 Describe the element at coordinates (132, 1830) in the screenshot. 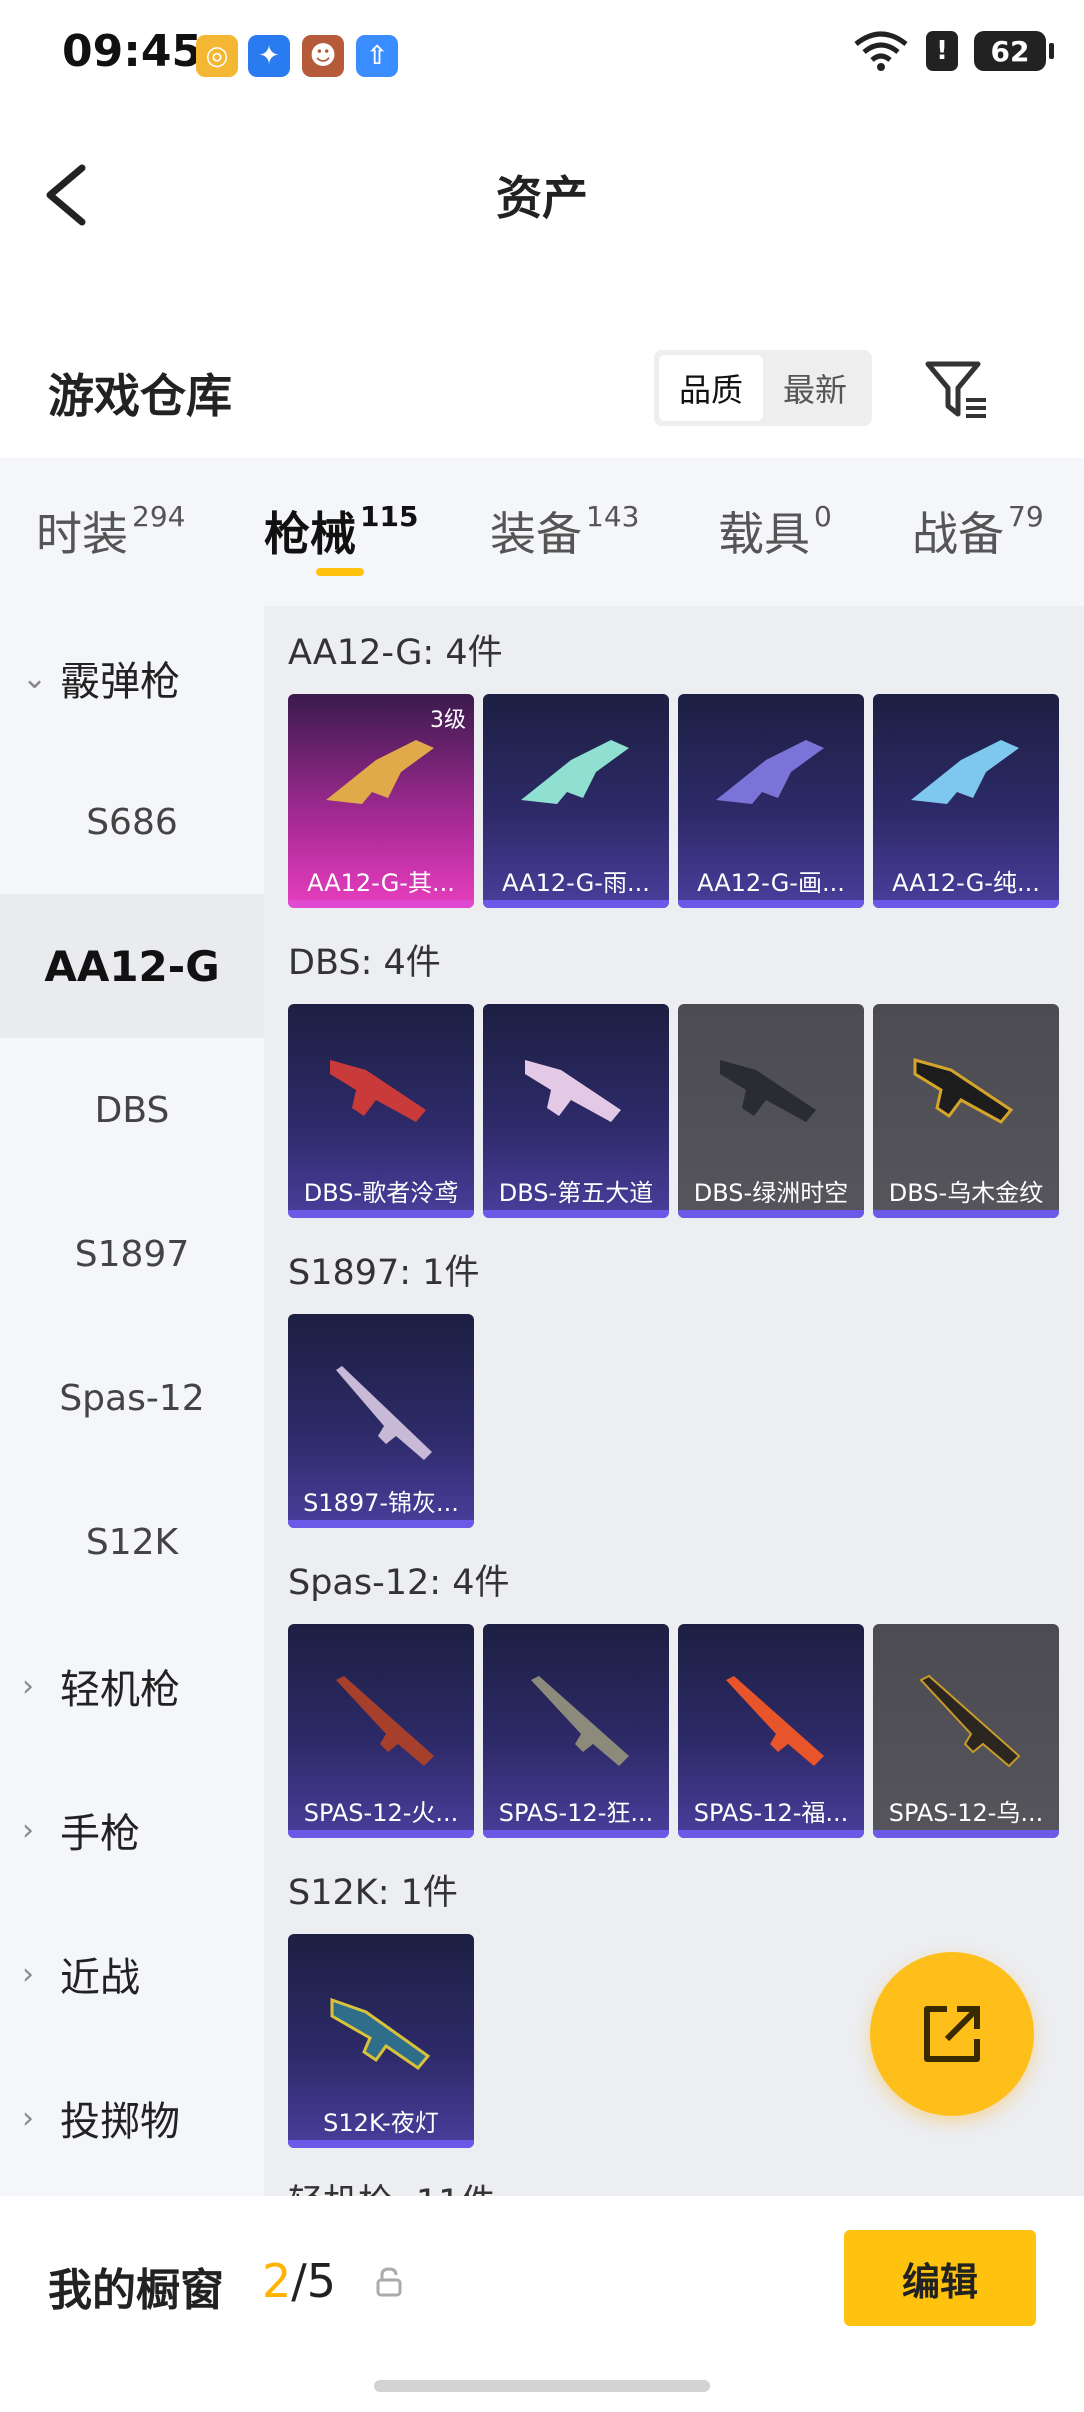

I see `sidebar-group-pistol: › 手枪` at that location.